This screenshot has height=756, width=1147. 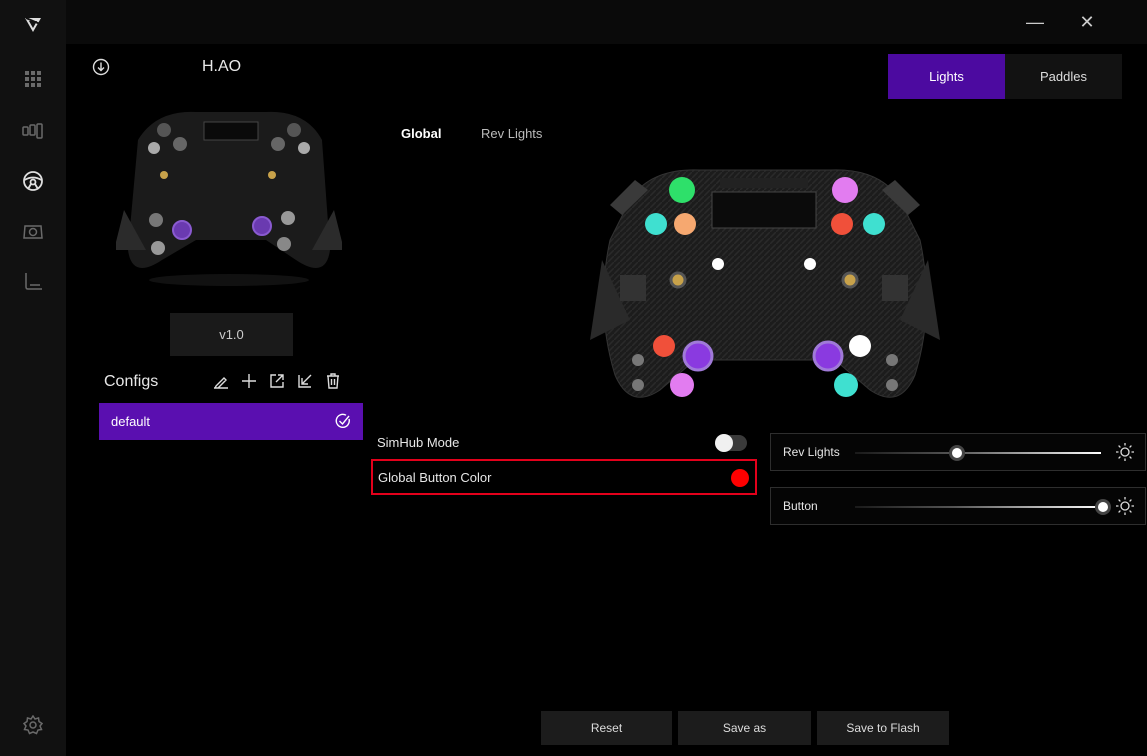 I want to click on rev-lights-brightness-panel: Rev Lights, so click(x=958, y=452).